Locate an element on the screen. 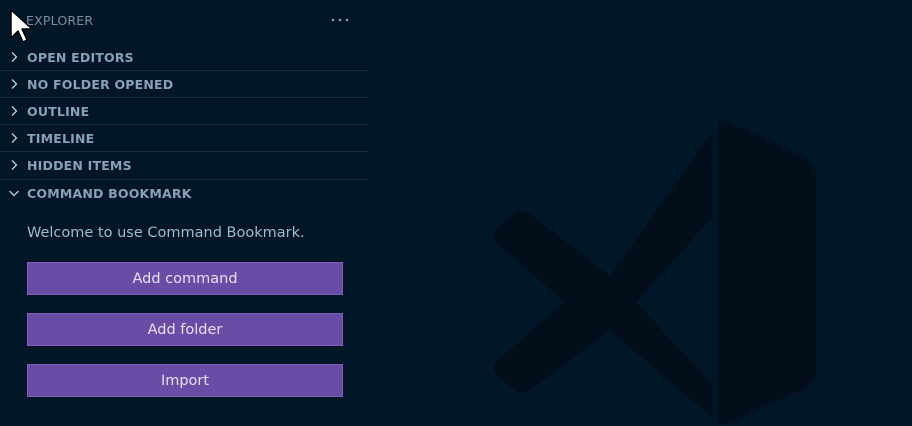  more-actions-button is located at coordinates (340, 20).